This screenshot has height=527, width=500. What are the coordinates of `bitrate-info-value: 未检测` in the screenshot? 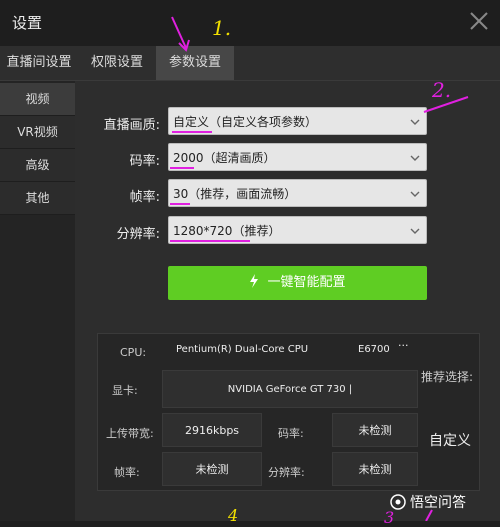 It's located at (375, 430).